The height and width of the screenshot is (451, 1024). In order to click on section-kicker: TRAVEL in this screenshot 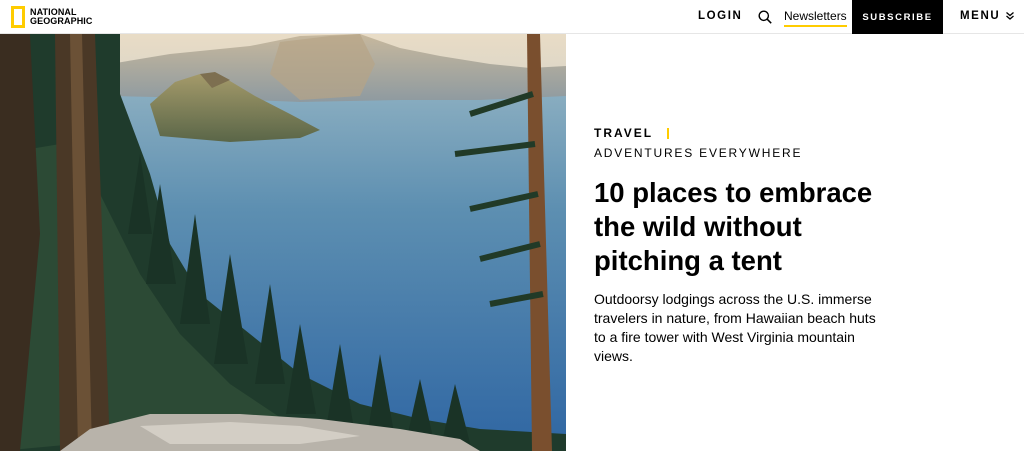, I will do `click(744, 133)`.